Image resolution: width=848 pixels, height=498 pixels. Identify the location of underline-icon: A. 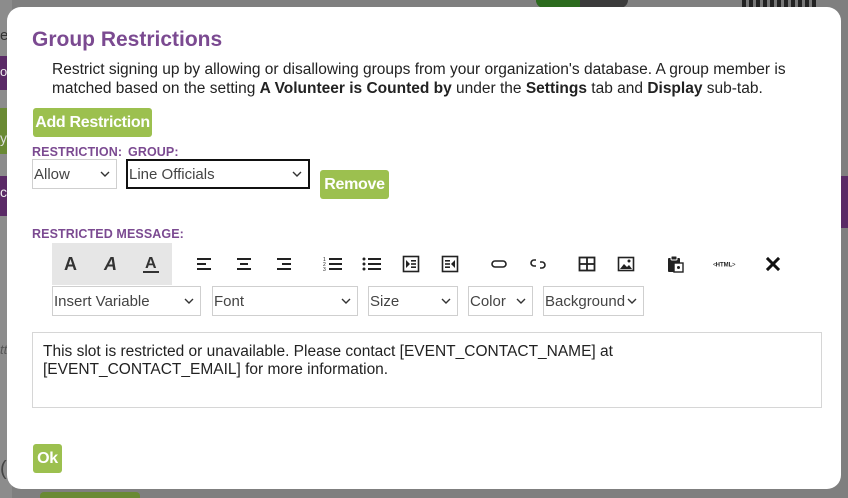
(151, 264).